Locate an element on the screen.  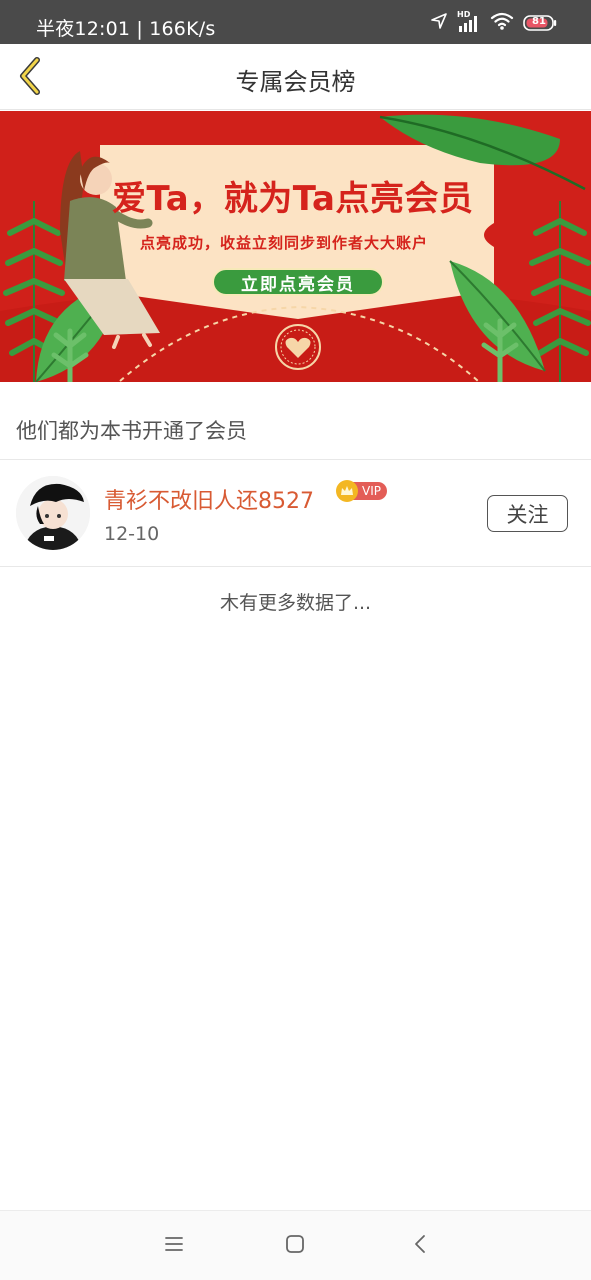
home-square-icon is located at coordinates (295, 1246).